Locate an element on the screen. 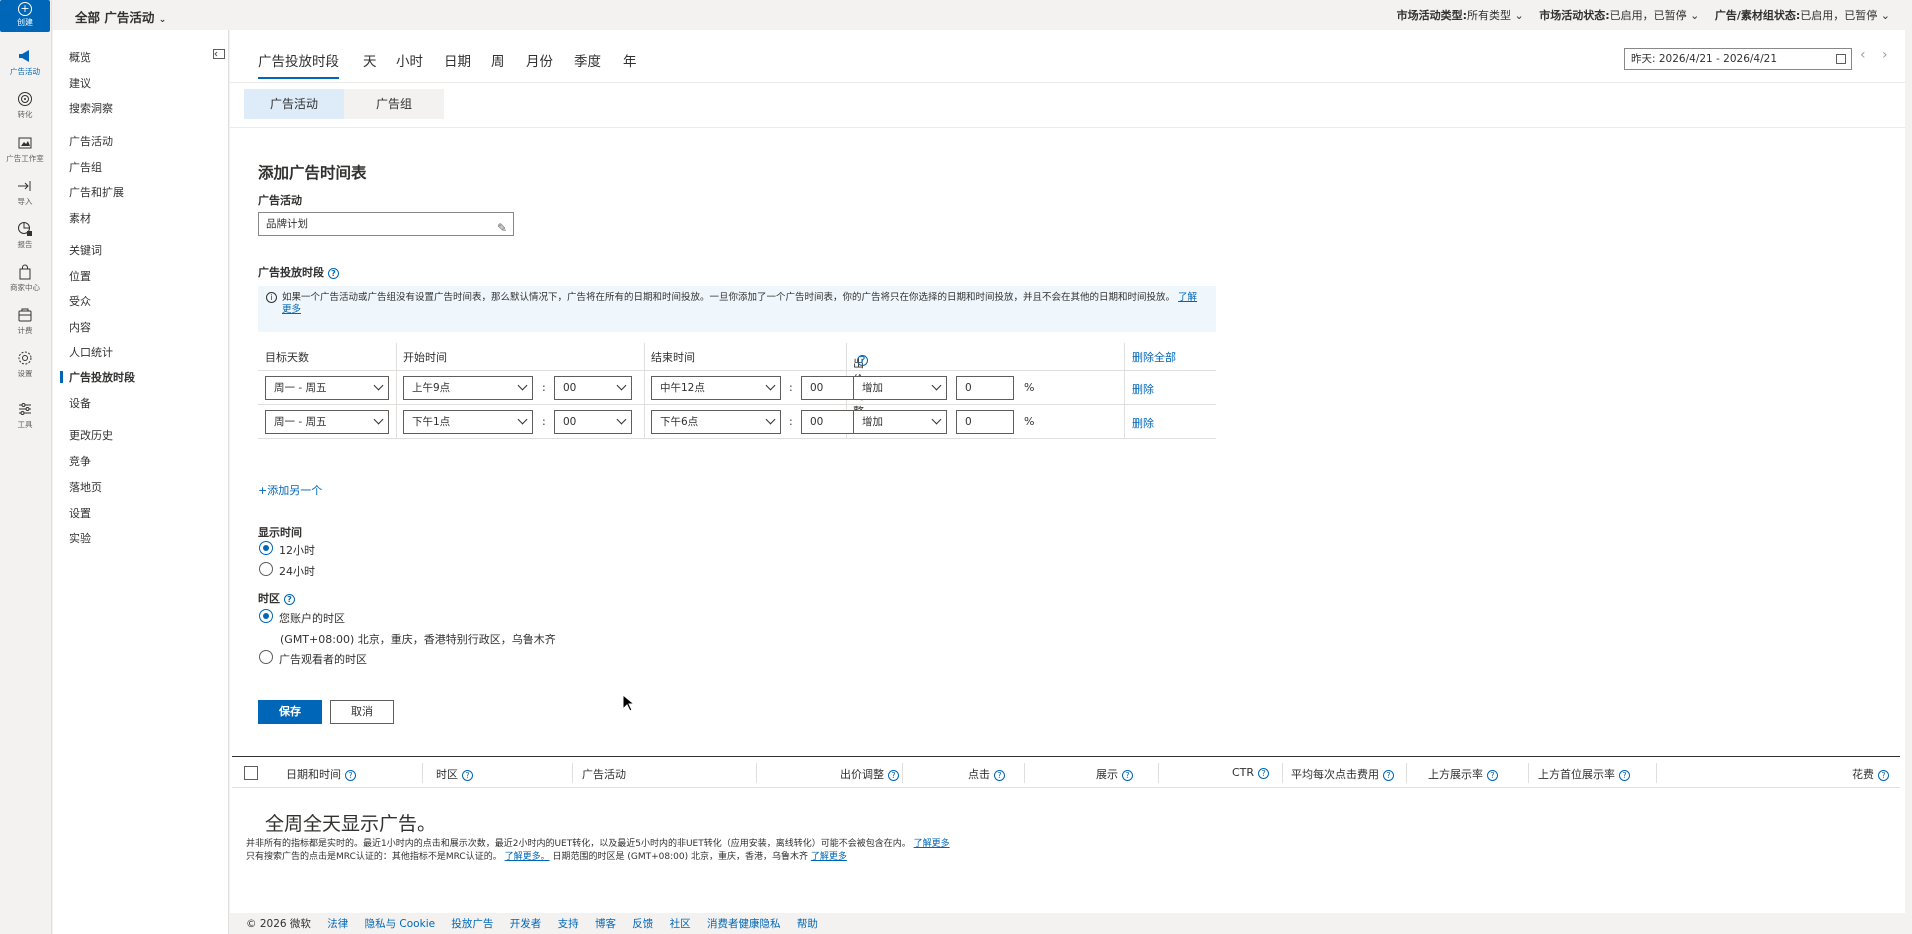  subnav-overview: 概览 is located at coordinates (80, 57).